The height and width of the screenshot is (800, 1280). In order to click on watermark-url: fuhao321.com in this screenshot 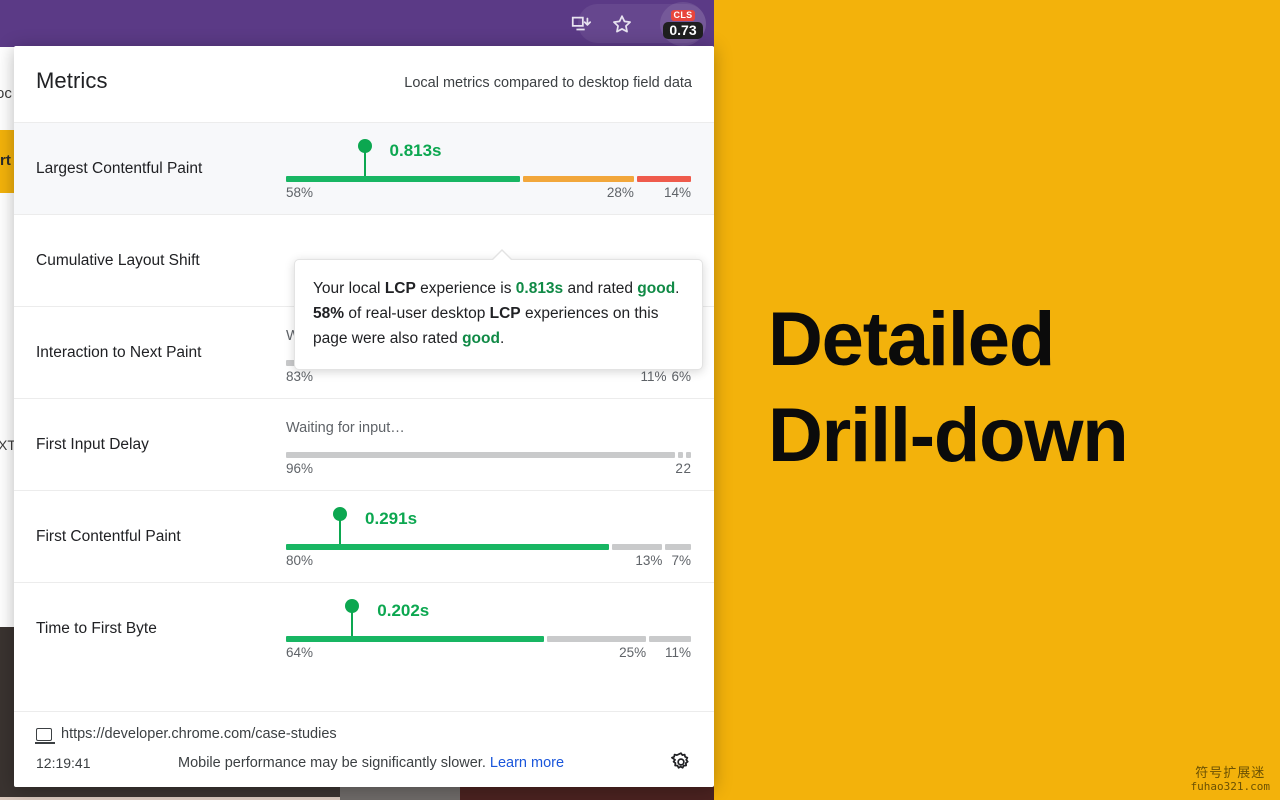, I will do `click(1230, 787)`.